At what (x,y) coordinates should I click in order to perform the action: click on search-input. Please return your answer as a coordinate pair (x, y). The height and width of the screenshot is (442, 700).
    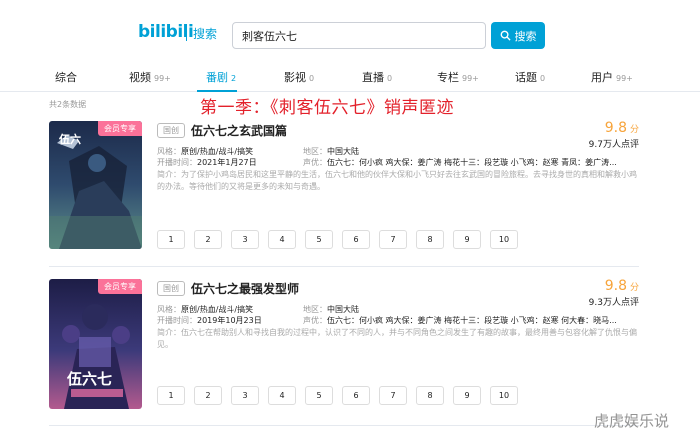
    Looking at the image, I should click on (359, 35).